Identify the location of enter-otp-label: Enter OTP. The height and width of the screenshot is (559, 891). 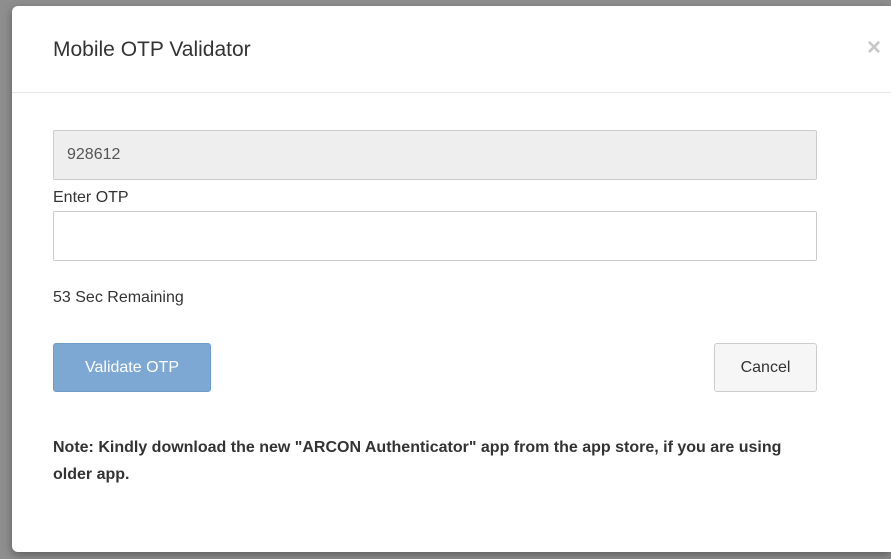
(91, 197).